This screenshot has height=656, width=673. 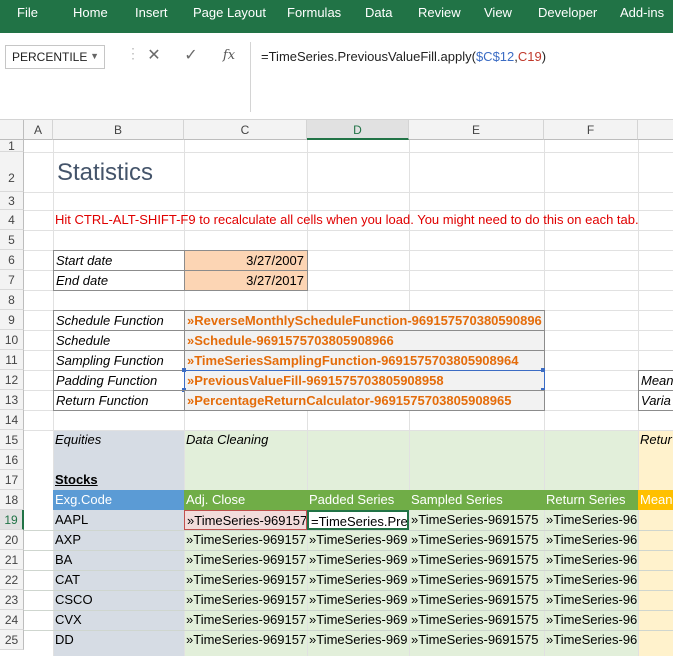 What do you see at coordinates (118, 440) in the screenshot?
I see `equities-label: Equities` at bounding box center [118, 440].